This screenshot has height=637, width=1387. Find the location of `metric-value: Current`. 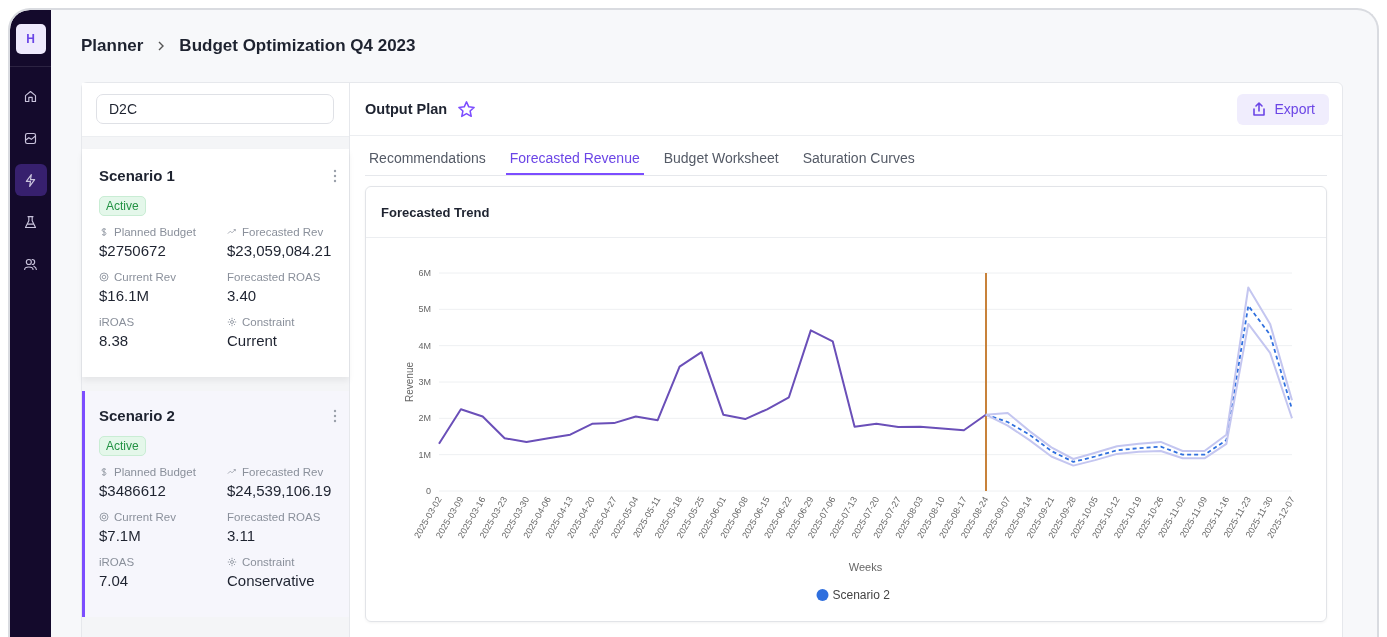

metric-value: Current is located at coordinates (253, 340).